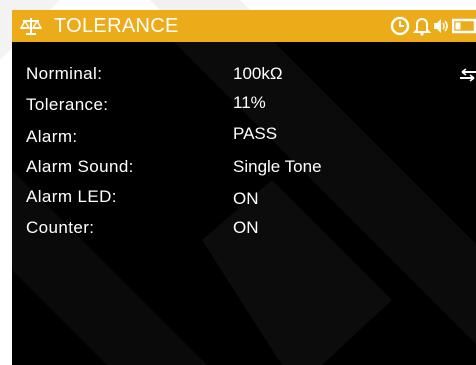 Image resolution: width=476 pixels, height=365 pixels. I want to click on bell-icon, so click(422, 27).